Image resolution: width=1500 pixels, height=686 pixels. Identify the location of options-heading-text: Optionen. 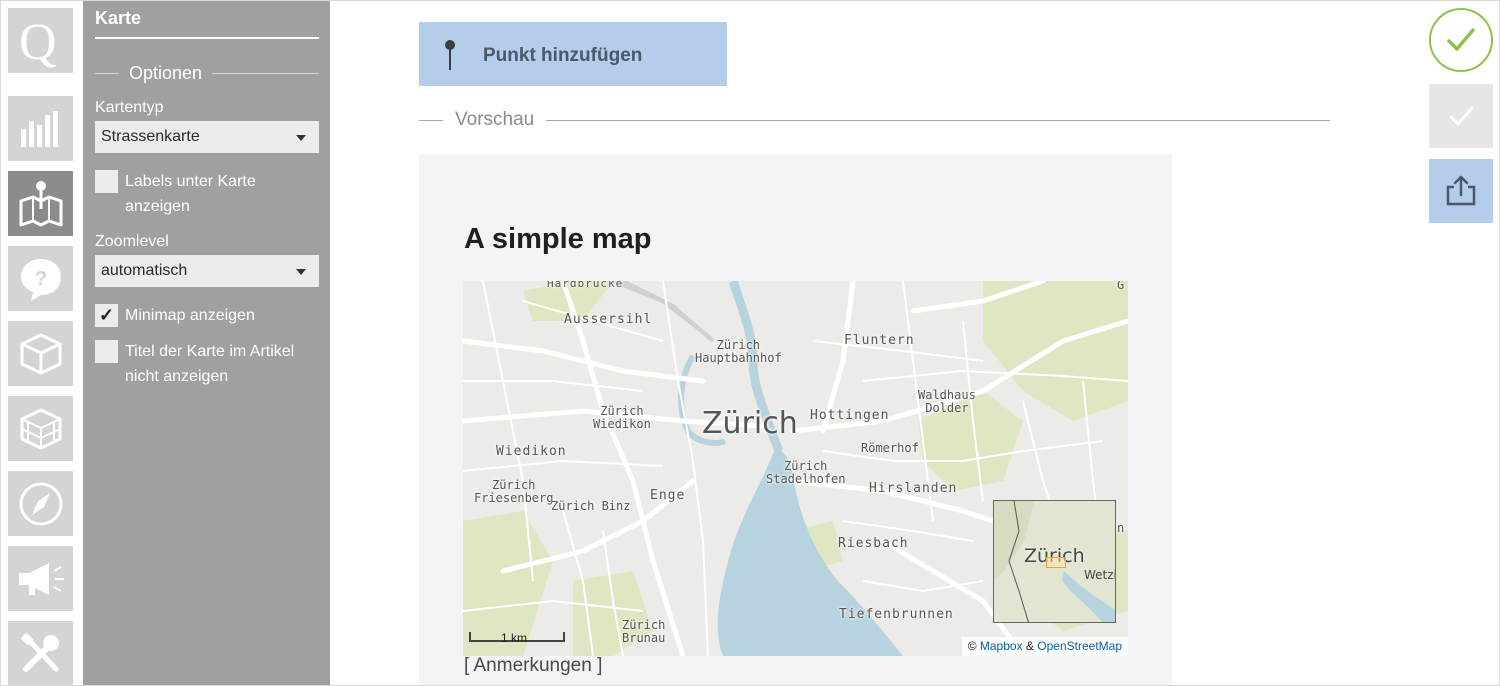
(166, 73).